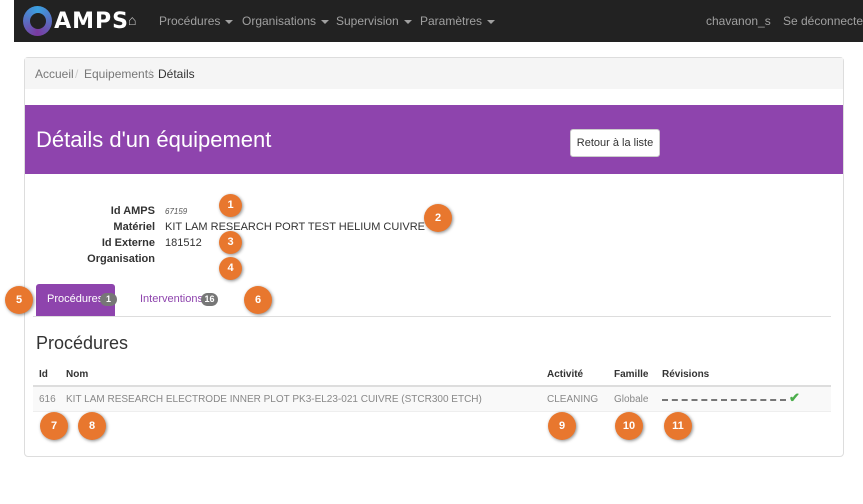  What do you see at coordinates (77, 374) in the screenshot?
I see `column-header-name: Nom` at bounding box center [77, 374].